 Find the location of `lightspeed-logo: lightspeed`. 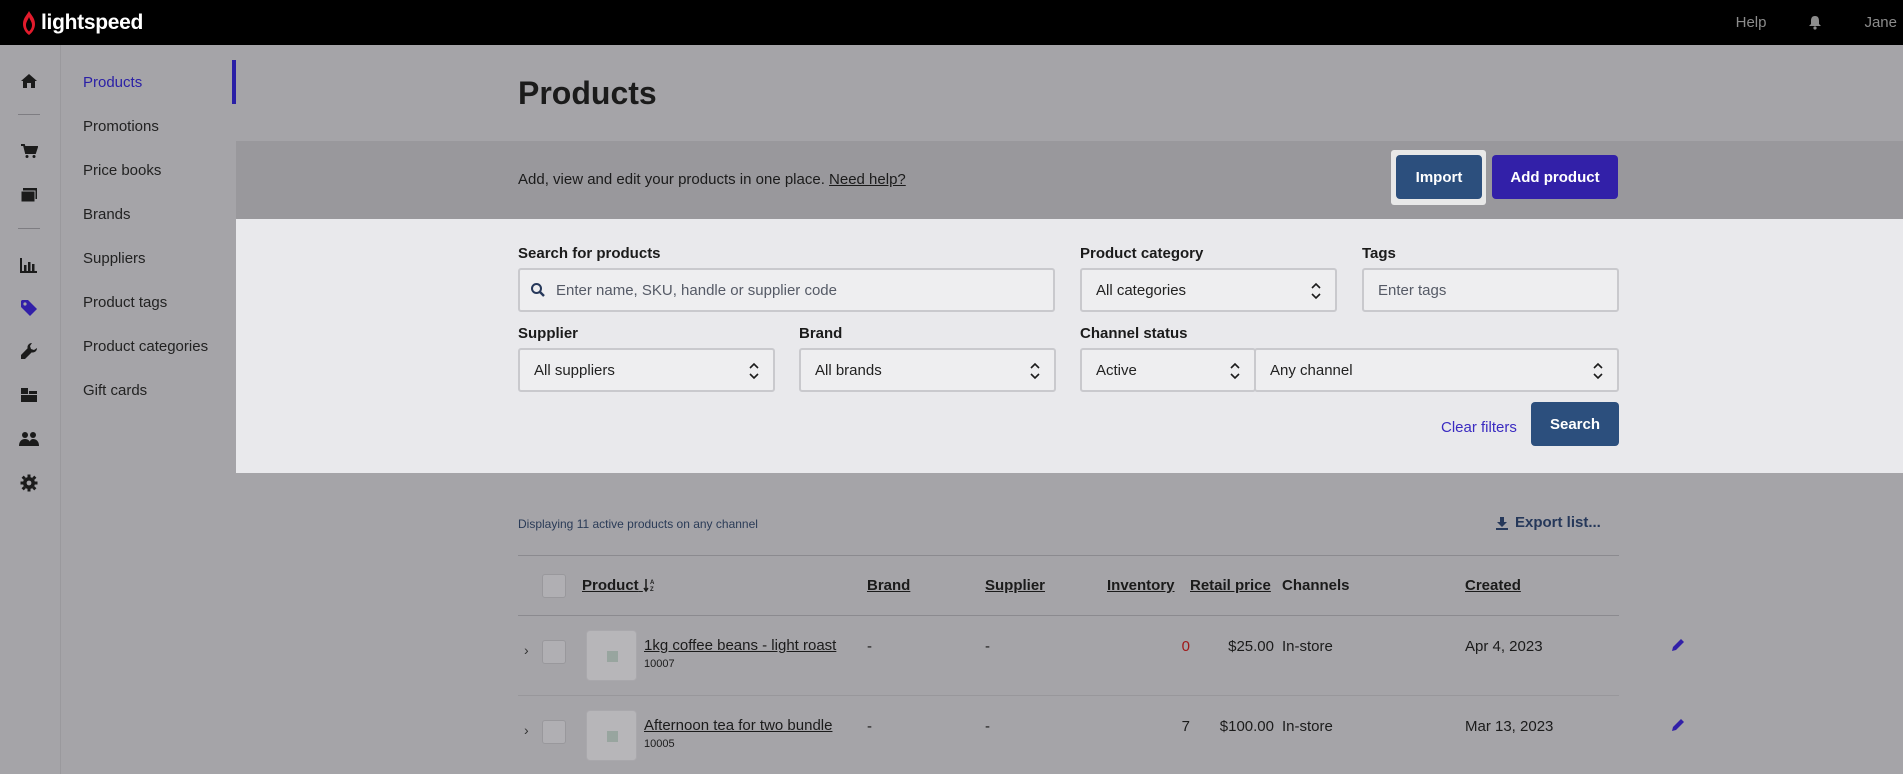

lightspeed-logo: lightspeed is located at coordinates (81, 23).